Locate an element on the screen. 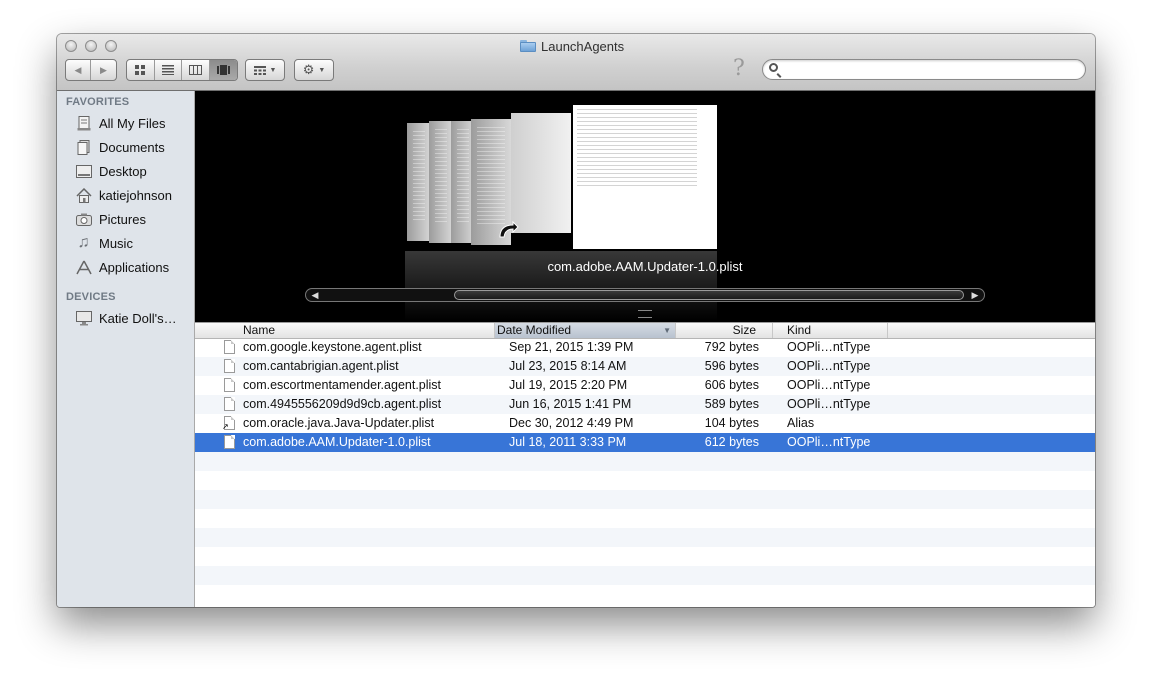  sidebar-item-label: Pictures is located at coordinates (122, 219).